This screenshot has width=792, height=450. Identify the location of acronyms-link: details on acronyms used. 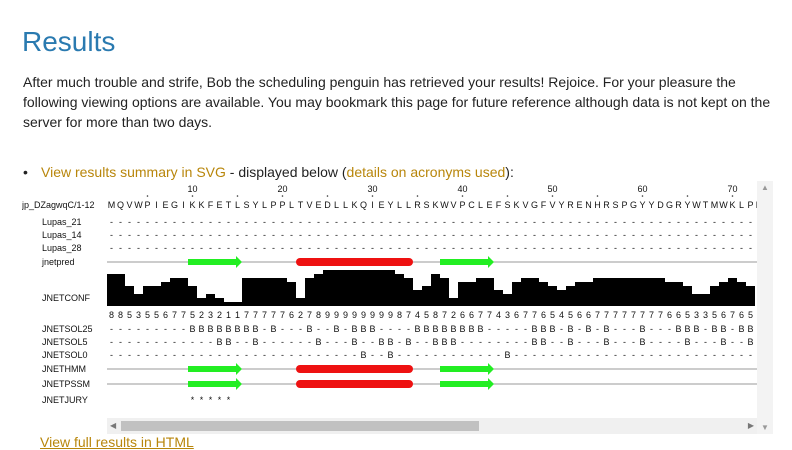
(426, 172).